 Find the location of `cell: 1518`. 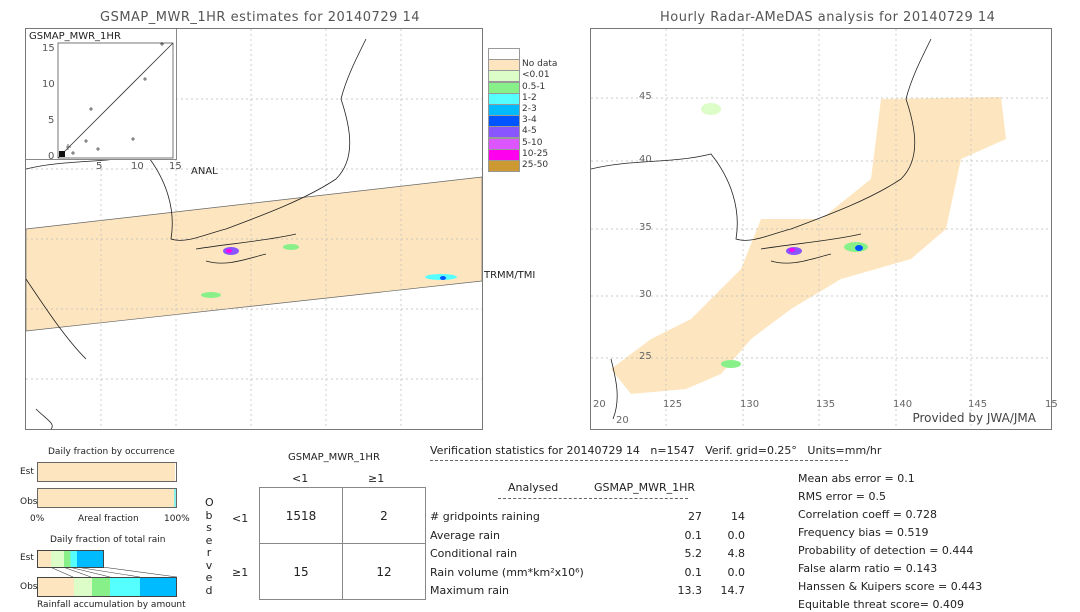

cell: 1518 is located at coordinates (301, 515).